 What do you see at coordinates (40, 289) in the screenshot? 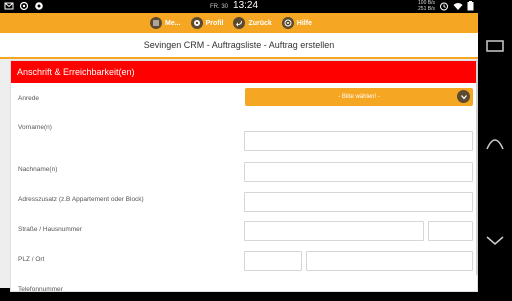
I see `telefon-label: Telefonnummer` at bounding box center [40, 289].